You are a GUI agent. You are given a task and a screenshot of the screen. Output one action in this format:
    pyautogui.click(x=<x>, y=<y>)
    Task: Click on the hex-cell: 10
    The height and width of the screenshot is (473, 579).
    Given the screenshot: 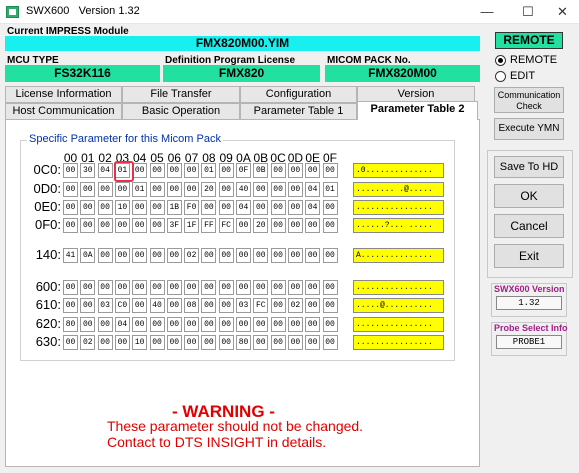 What is the action you would take?
    pyautogui.click(x=140, y=342)
    